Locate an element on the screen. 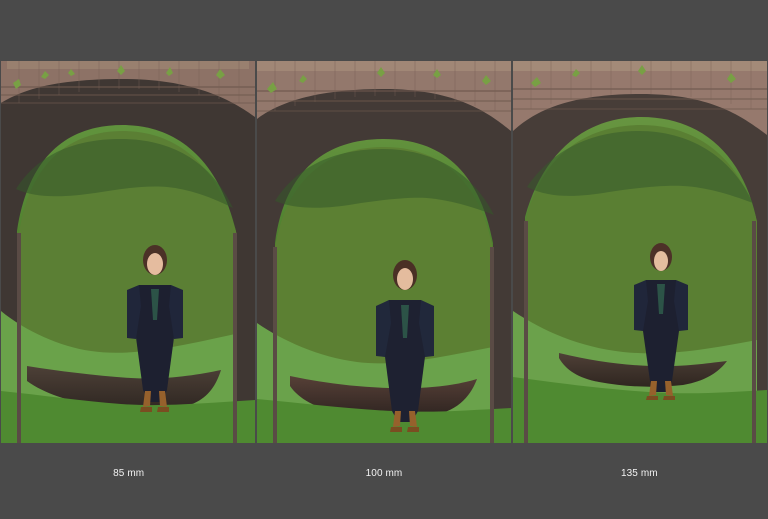 The image size is (768, 519). caption-100mm: 100 mm is located at coordinates (384, 473).